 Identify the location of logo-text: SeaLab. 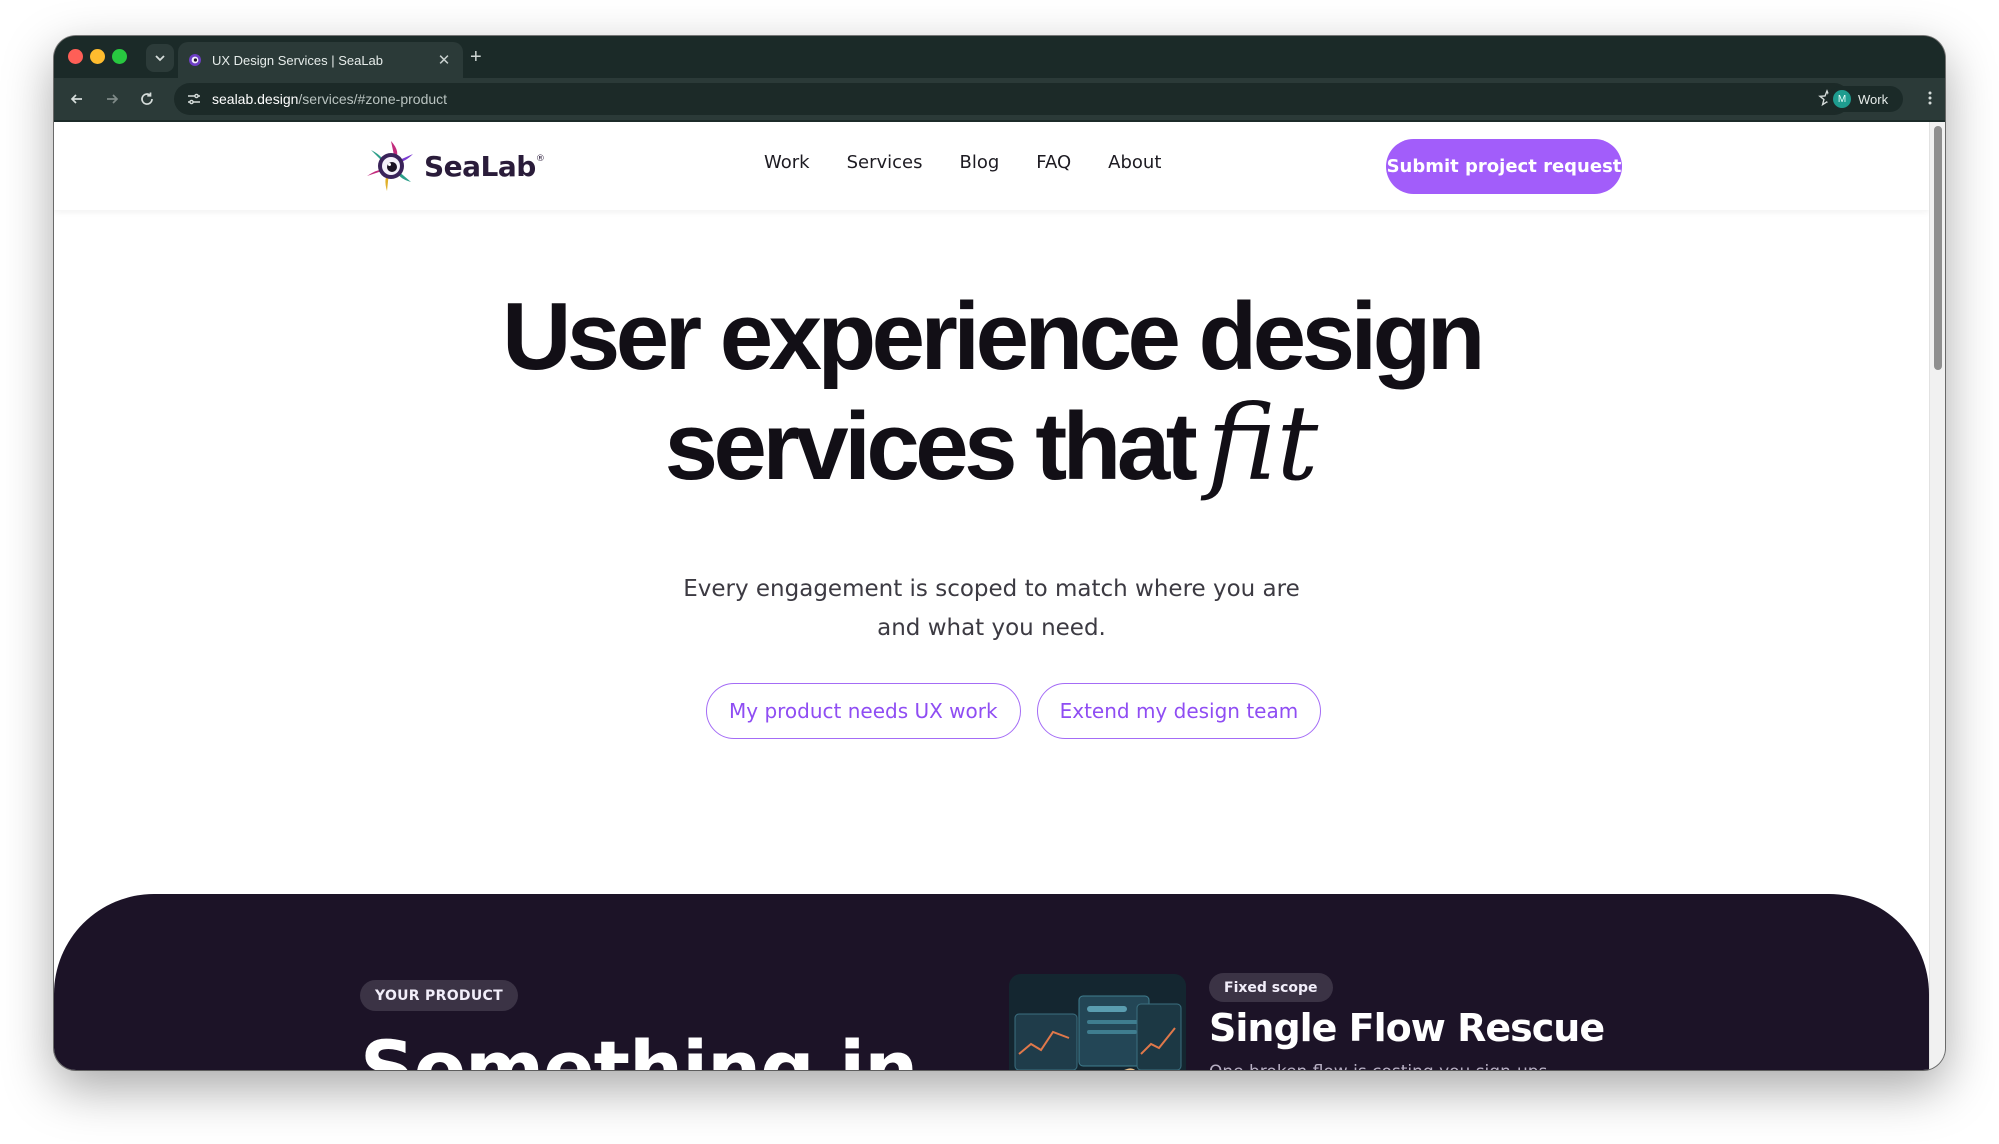
(480, 166).